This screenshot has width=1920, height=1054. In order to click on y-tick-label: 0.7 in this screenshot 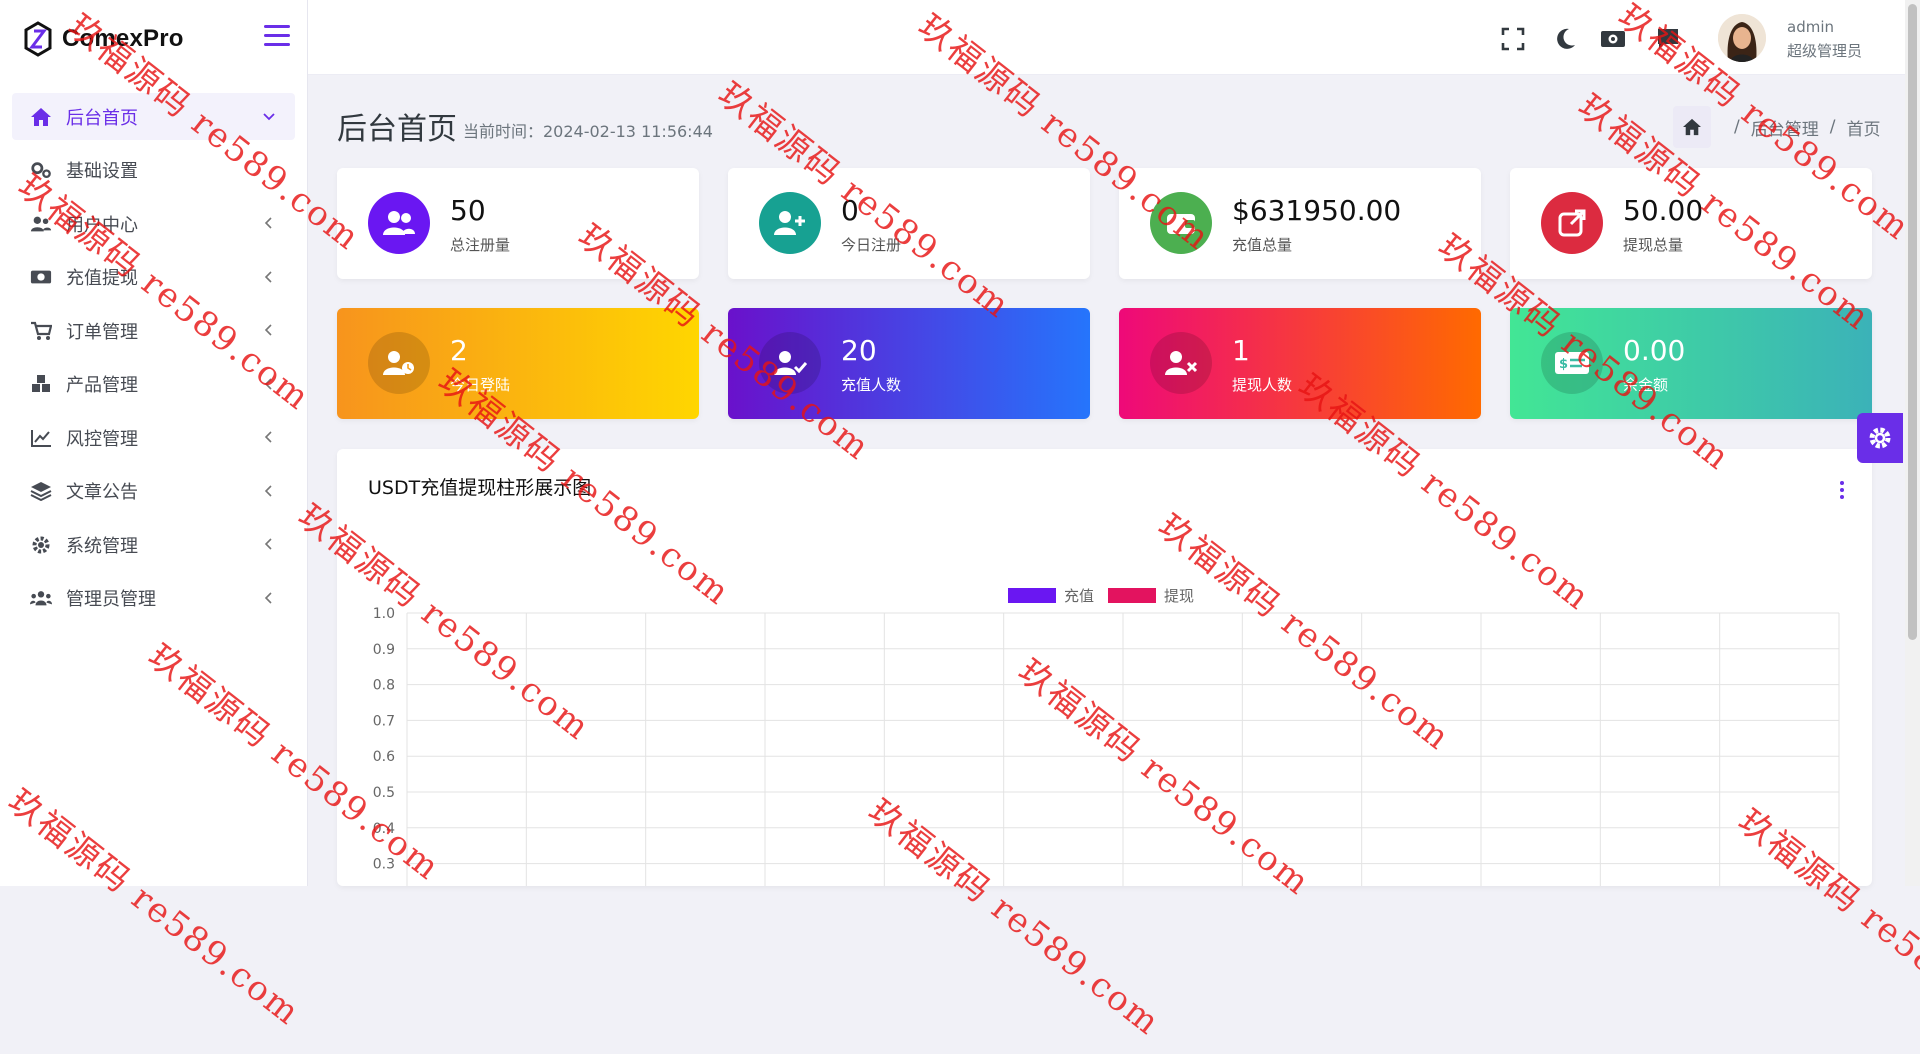, I will do `click(384, 721)`.